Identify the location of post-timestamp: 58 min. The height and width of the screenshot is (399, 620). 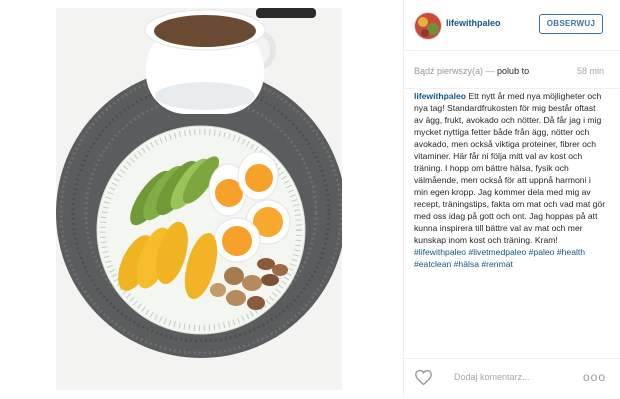
(590, 71).